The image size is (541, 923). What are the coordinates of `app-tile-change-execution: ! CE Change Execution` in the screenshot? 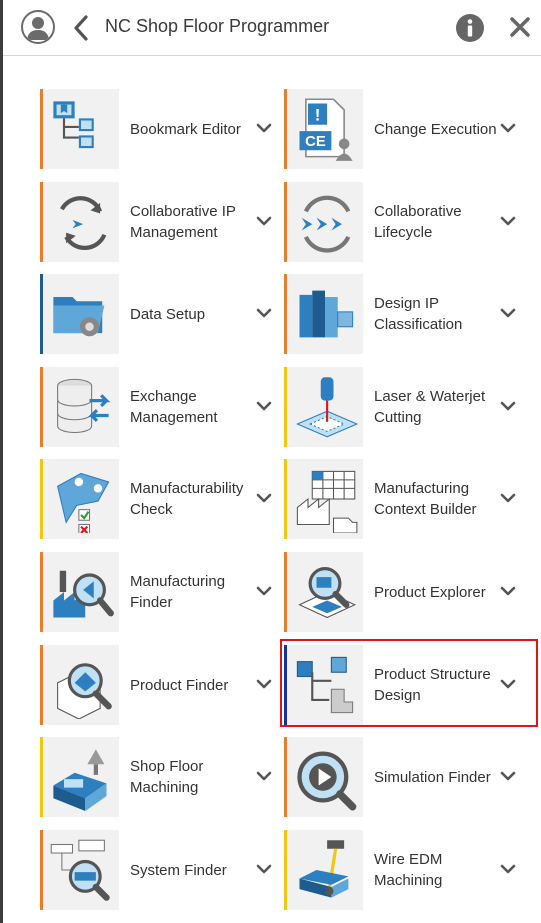 It's located at (404, 129).